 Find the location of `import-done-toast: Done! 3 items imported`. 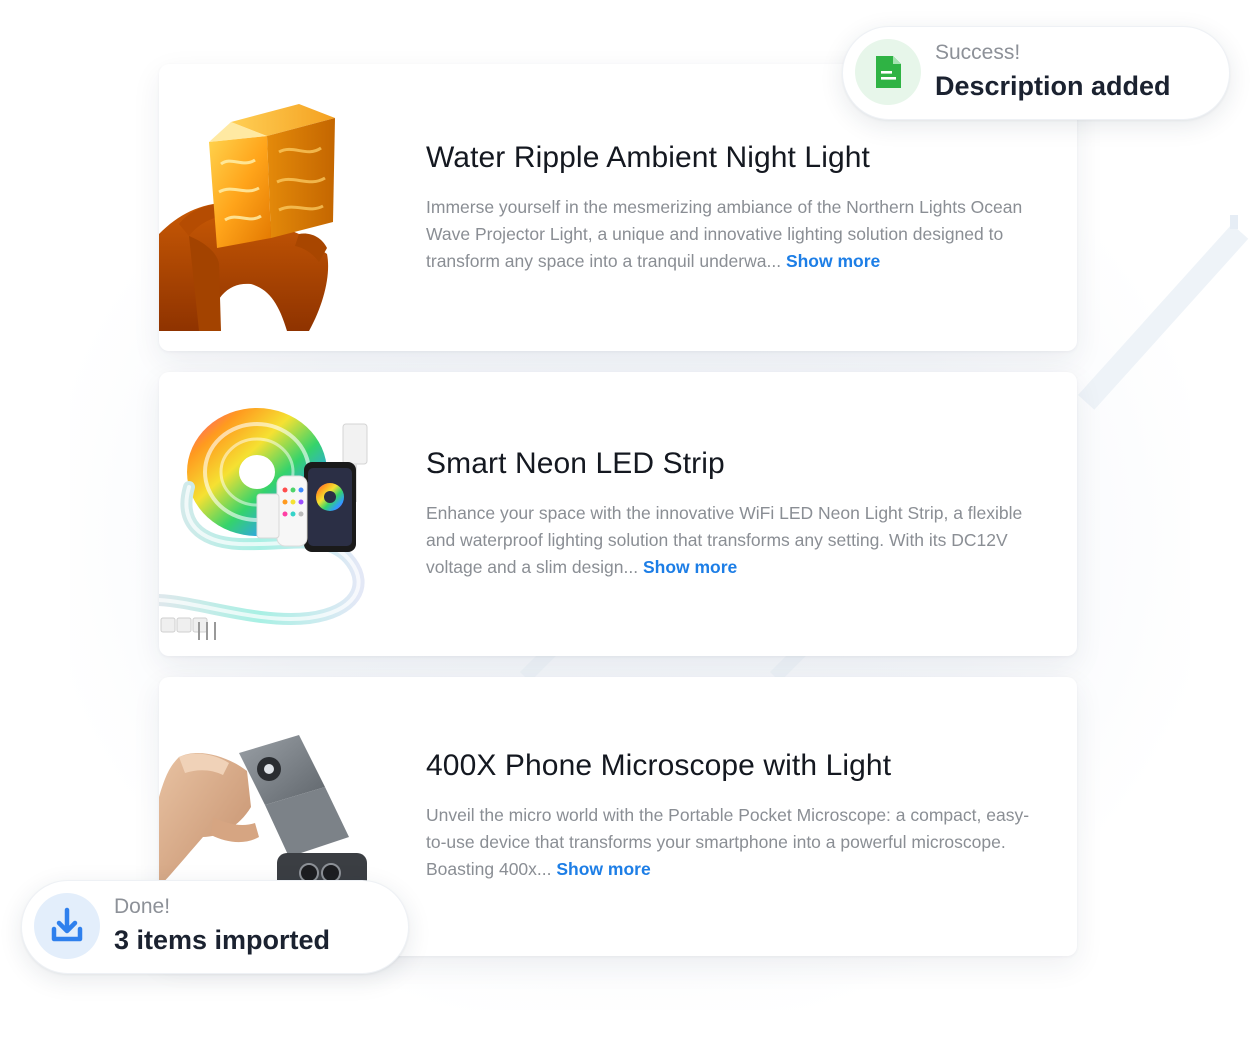

import-done-toast: Done! 3 items imported is located at coordinates (215, 927).